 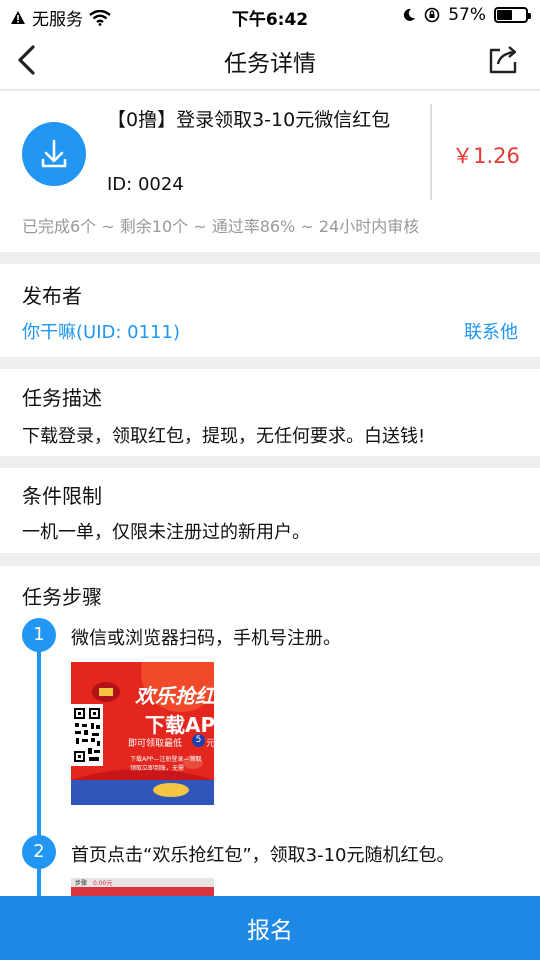 What do you see at coordinates (145, 184) in the screenshot?
I see `task-id: ID: 0024` at bounding box center [145, 184].